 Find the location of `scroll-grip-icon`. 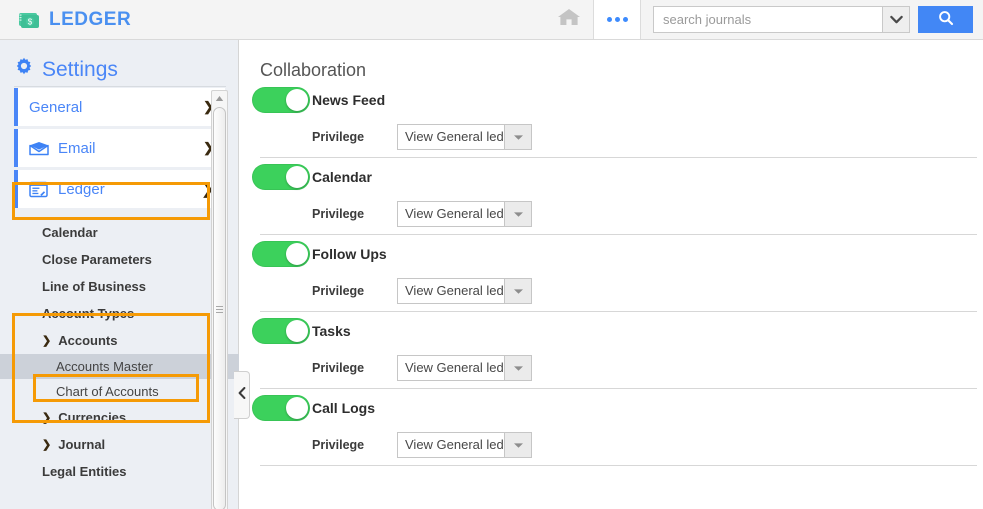

scroll-grip-icon is located at coordinates (219, 309).